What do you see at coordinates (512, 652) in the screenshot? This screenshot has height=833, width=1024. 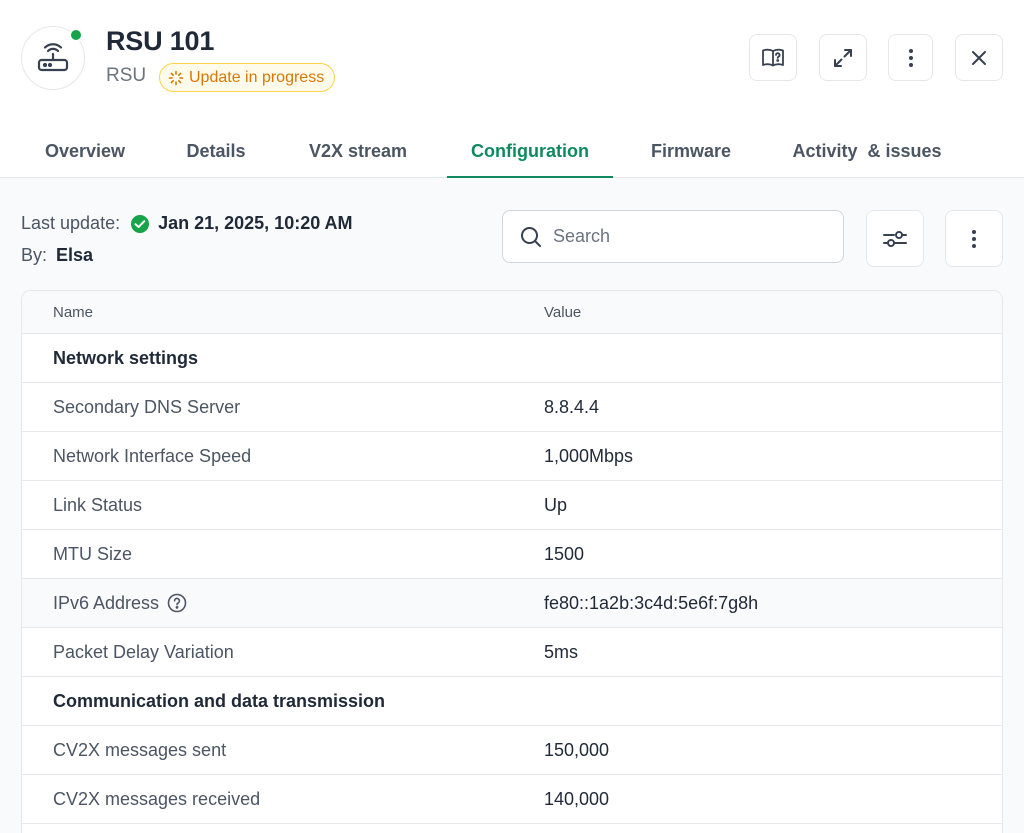 I see `table-row: Packet Delay Variation 5ms` at bounding box center [512, 652].